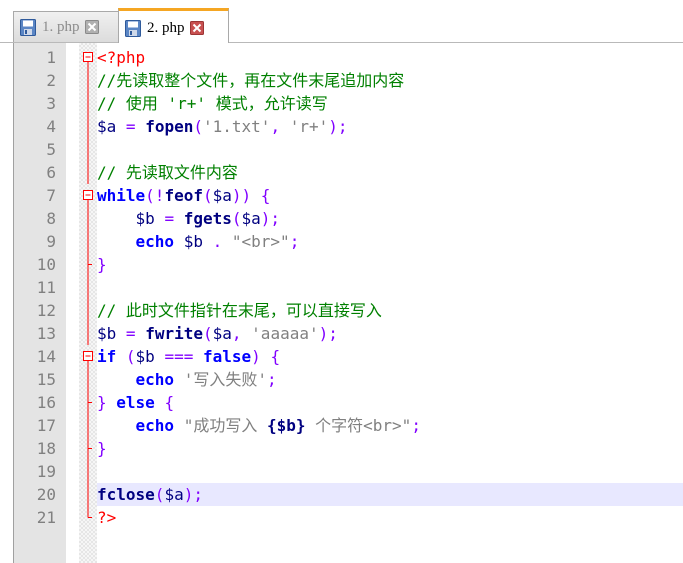 Image resolution: width=683 pixels, height=563 pixels. Describe the element at coordinates (416, 425) in the screenshot. I see `code-token-op: ;` at that location.